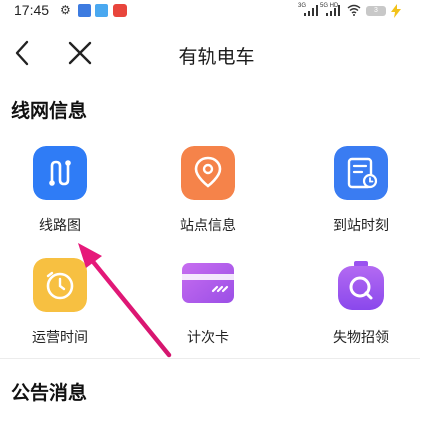 The image size is (433, 422). I want to click on clock-icon, so click(60, 285).